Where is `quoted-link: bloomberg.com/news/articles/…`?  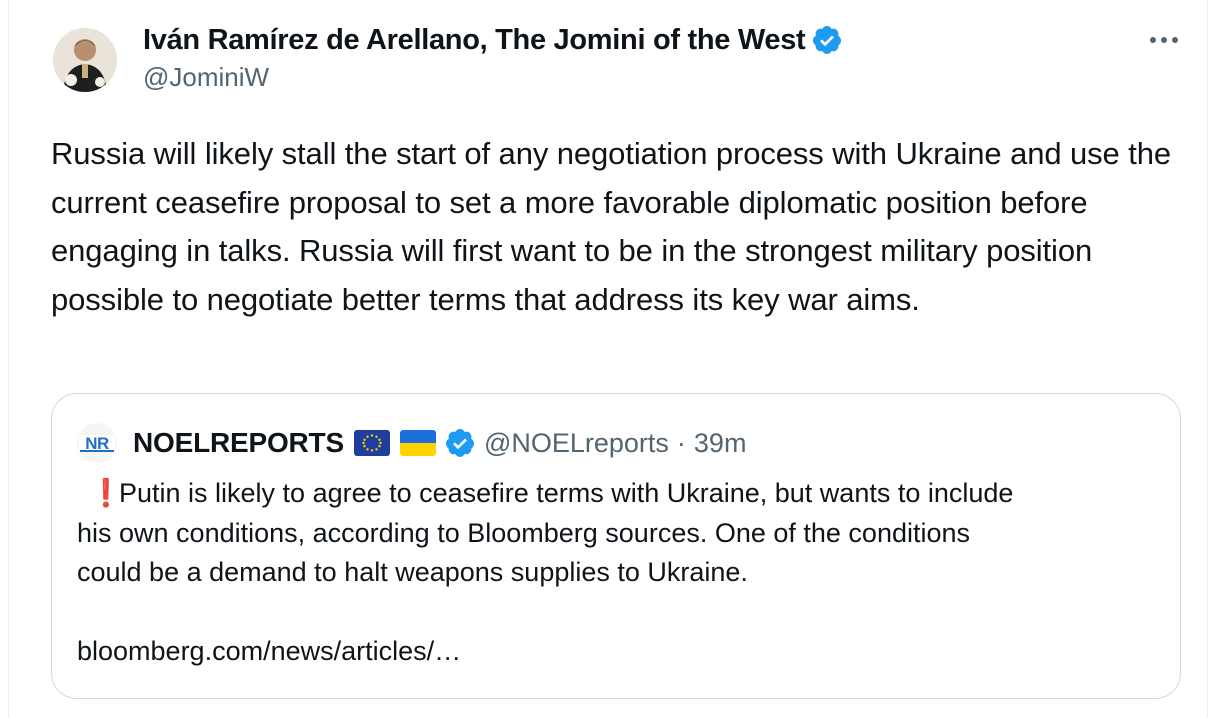 quoted-link: bloomberg.com/news/articles/… is located at coordinates (617, 652).